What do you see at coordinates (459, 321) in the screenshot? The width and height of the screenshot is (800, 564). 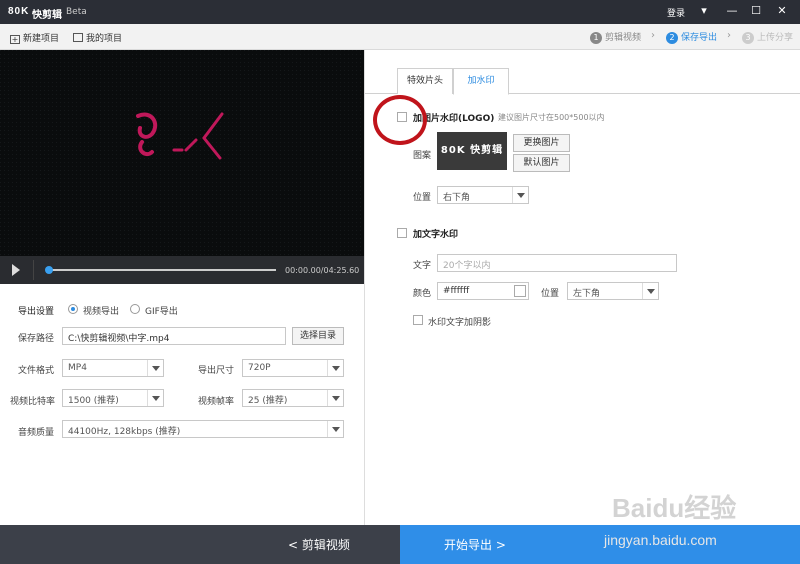 I see `text-shadow-label: 水印文字加阴影` at bounding box center [459, 321].